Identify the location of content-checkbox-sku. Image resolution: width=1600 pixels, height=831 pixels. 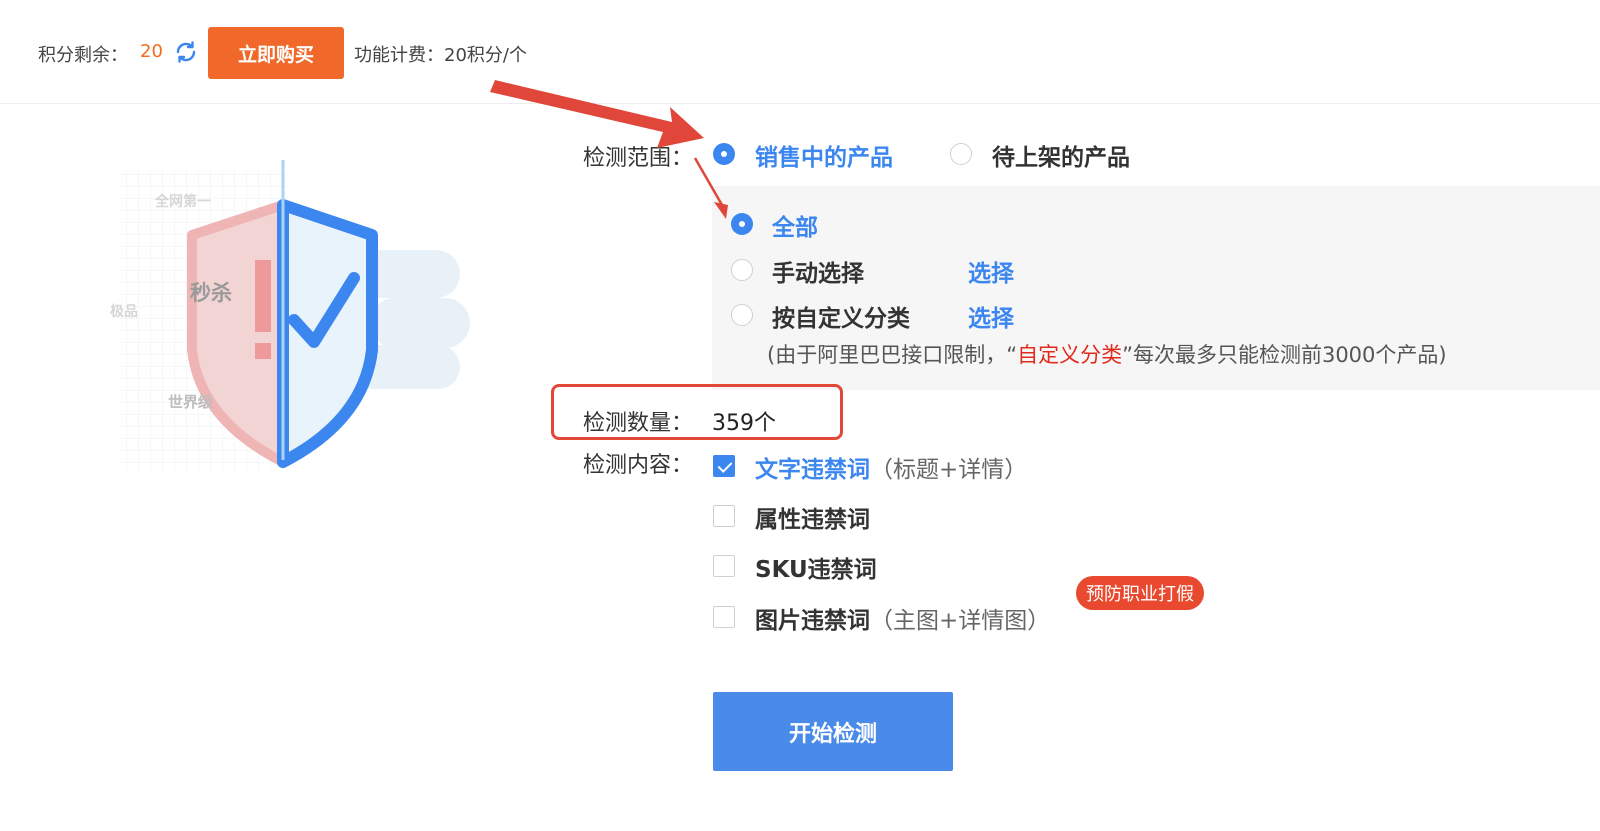
(724, 566).